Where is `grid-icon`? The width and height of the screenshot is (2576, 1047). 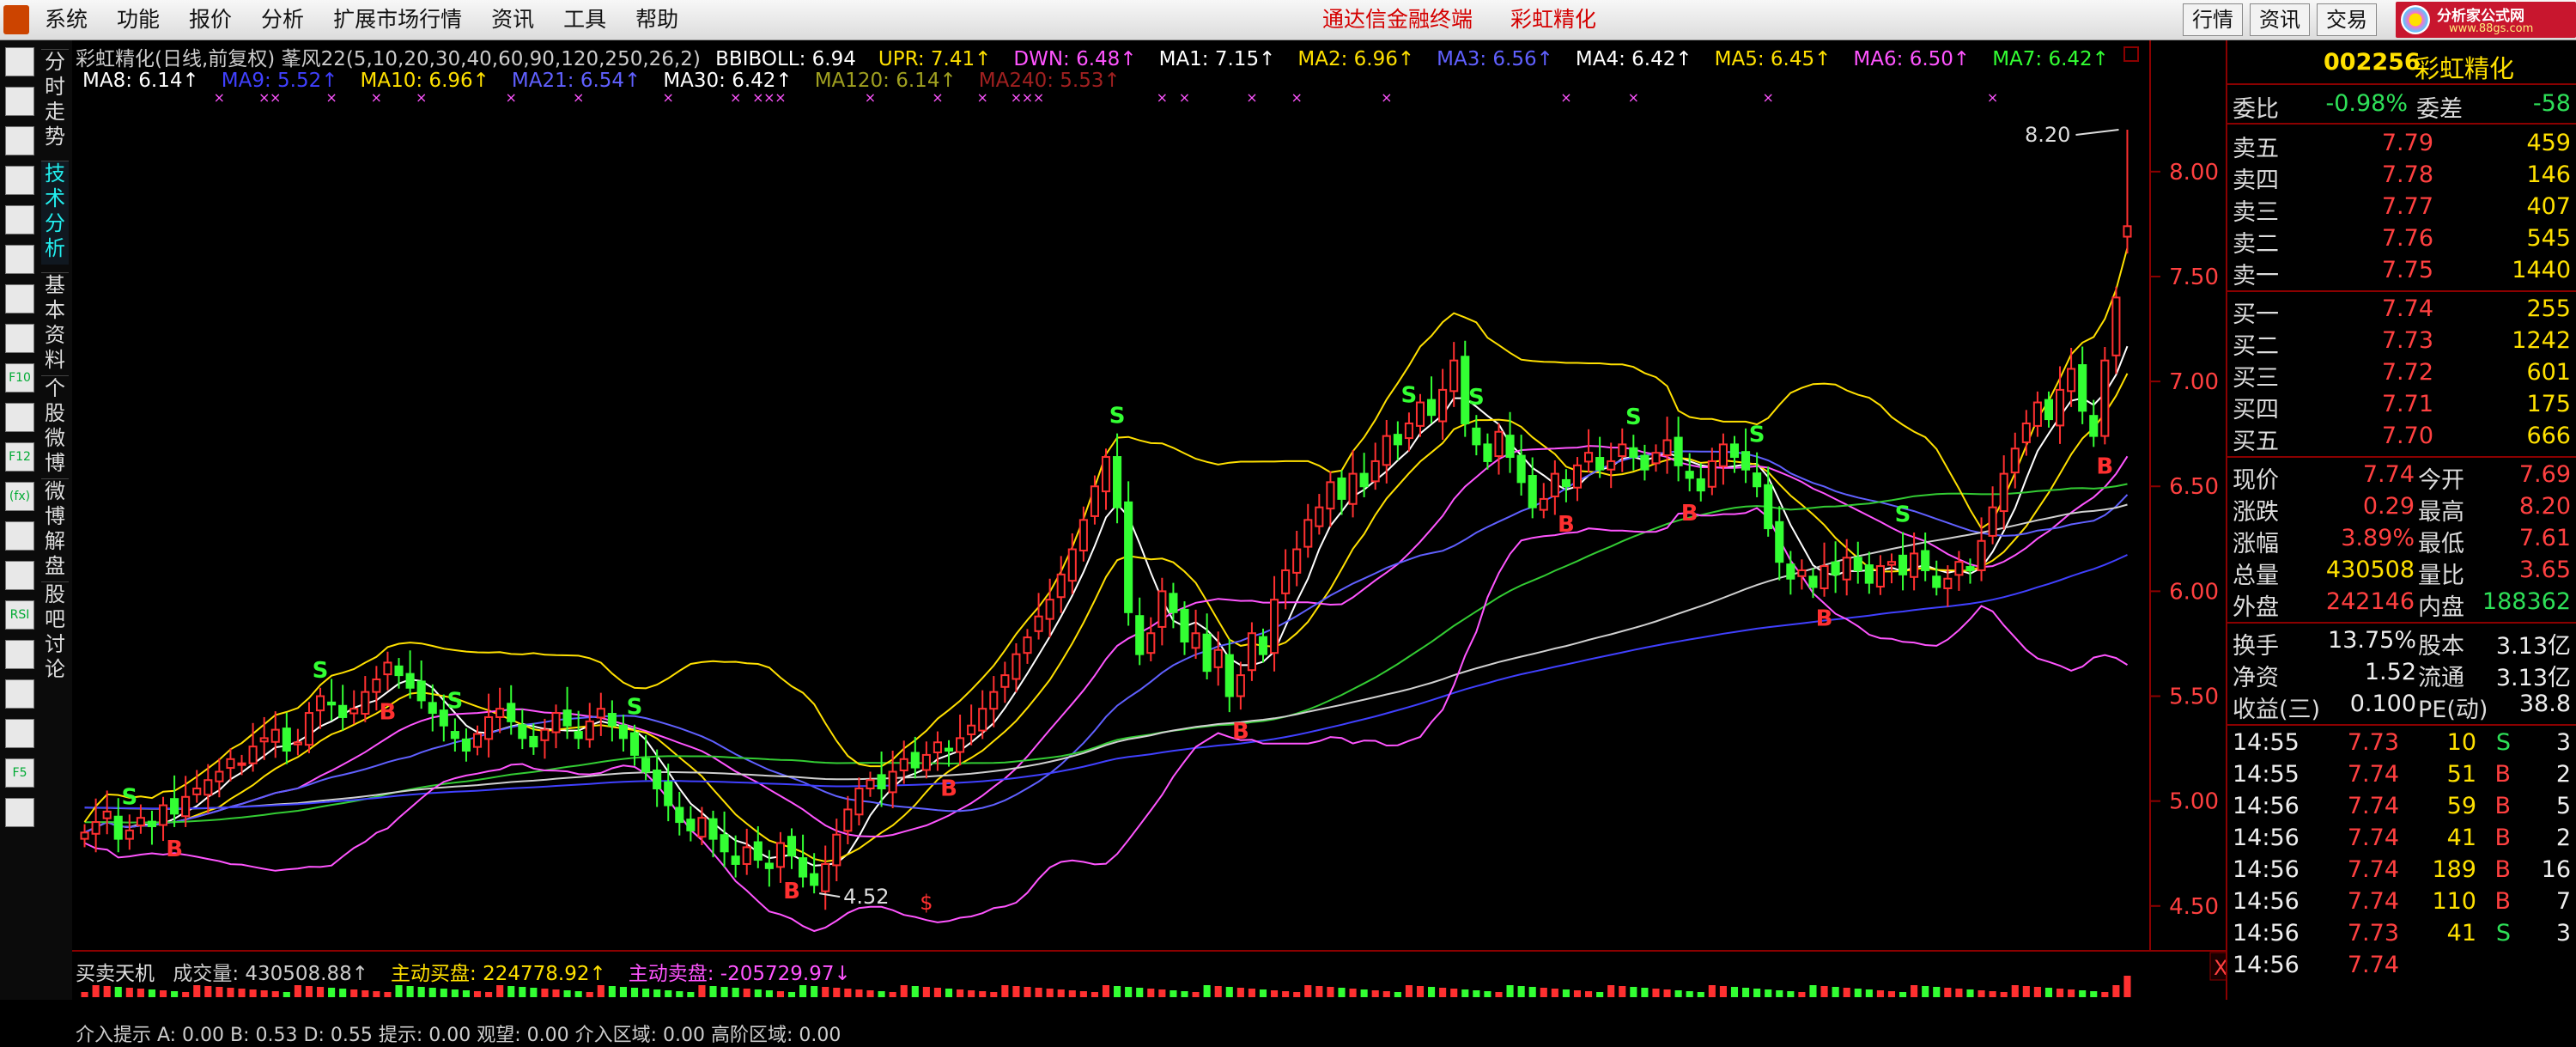 grid-icon is located at coordinates (19, 220).